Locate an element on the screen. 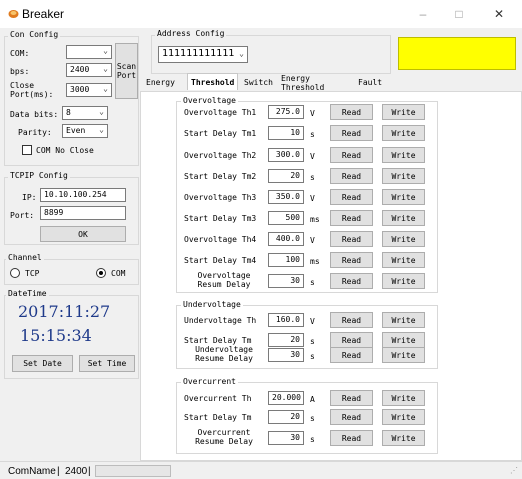 Image resolution: width=522 pixels, height=479 pixels. threshold-label: Overvoltage Resum Delay is located at coordinates (224, 280).